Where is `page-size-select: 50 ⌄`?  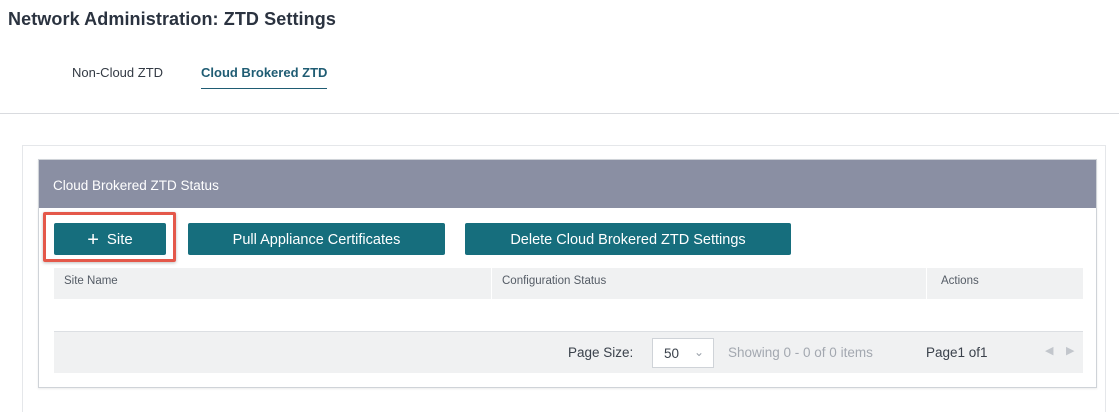
page-size-select: 50 ⌄ is located at coordinates (683, 353).